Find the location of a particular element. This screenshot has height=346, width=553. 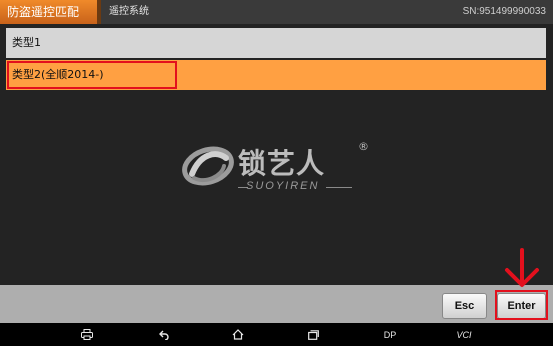

list-item-type-1: 类型1 is located at coordinates (276, 43).